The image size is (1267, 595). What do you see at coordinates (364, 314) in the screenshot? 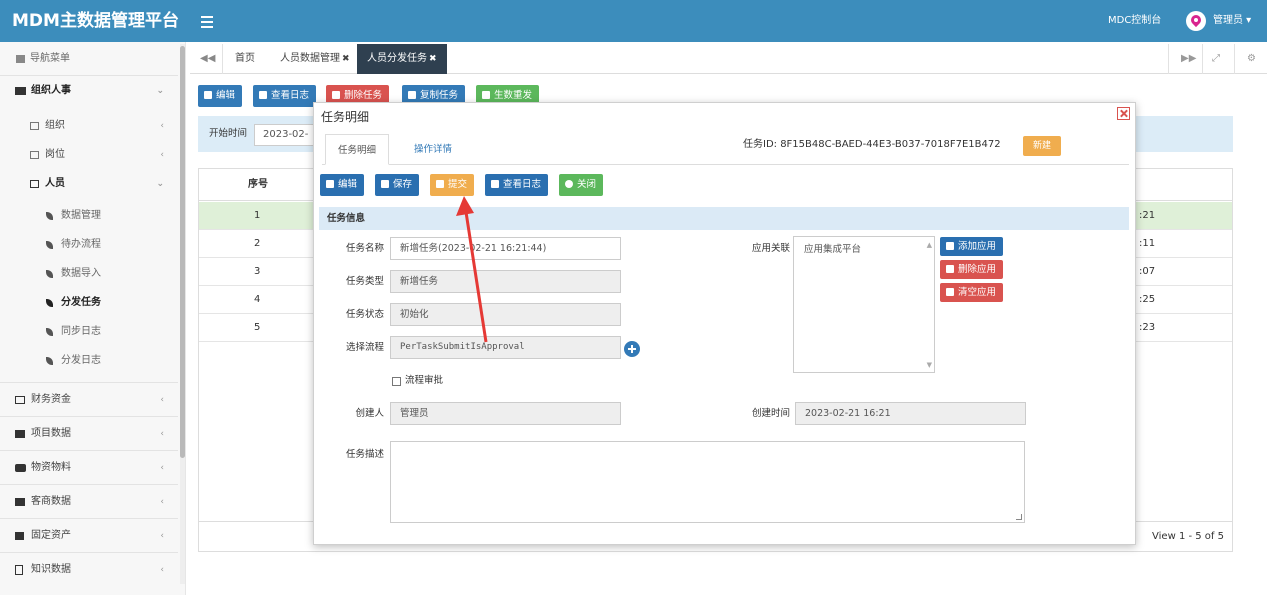
I see `task-status-label: 任务状态` at bounding box center [364, 314].